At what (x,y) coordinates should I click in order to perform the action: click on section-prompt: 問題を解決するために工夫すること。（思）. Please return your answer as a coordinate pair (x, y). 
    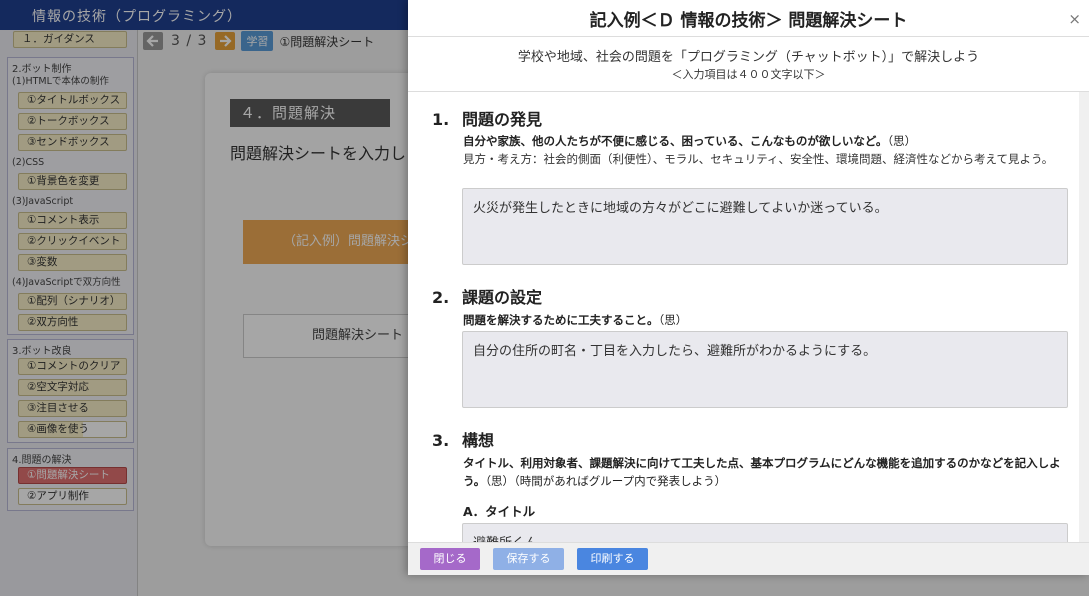
    Looking at the image, I should click on (766, 320).